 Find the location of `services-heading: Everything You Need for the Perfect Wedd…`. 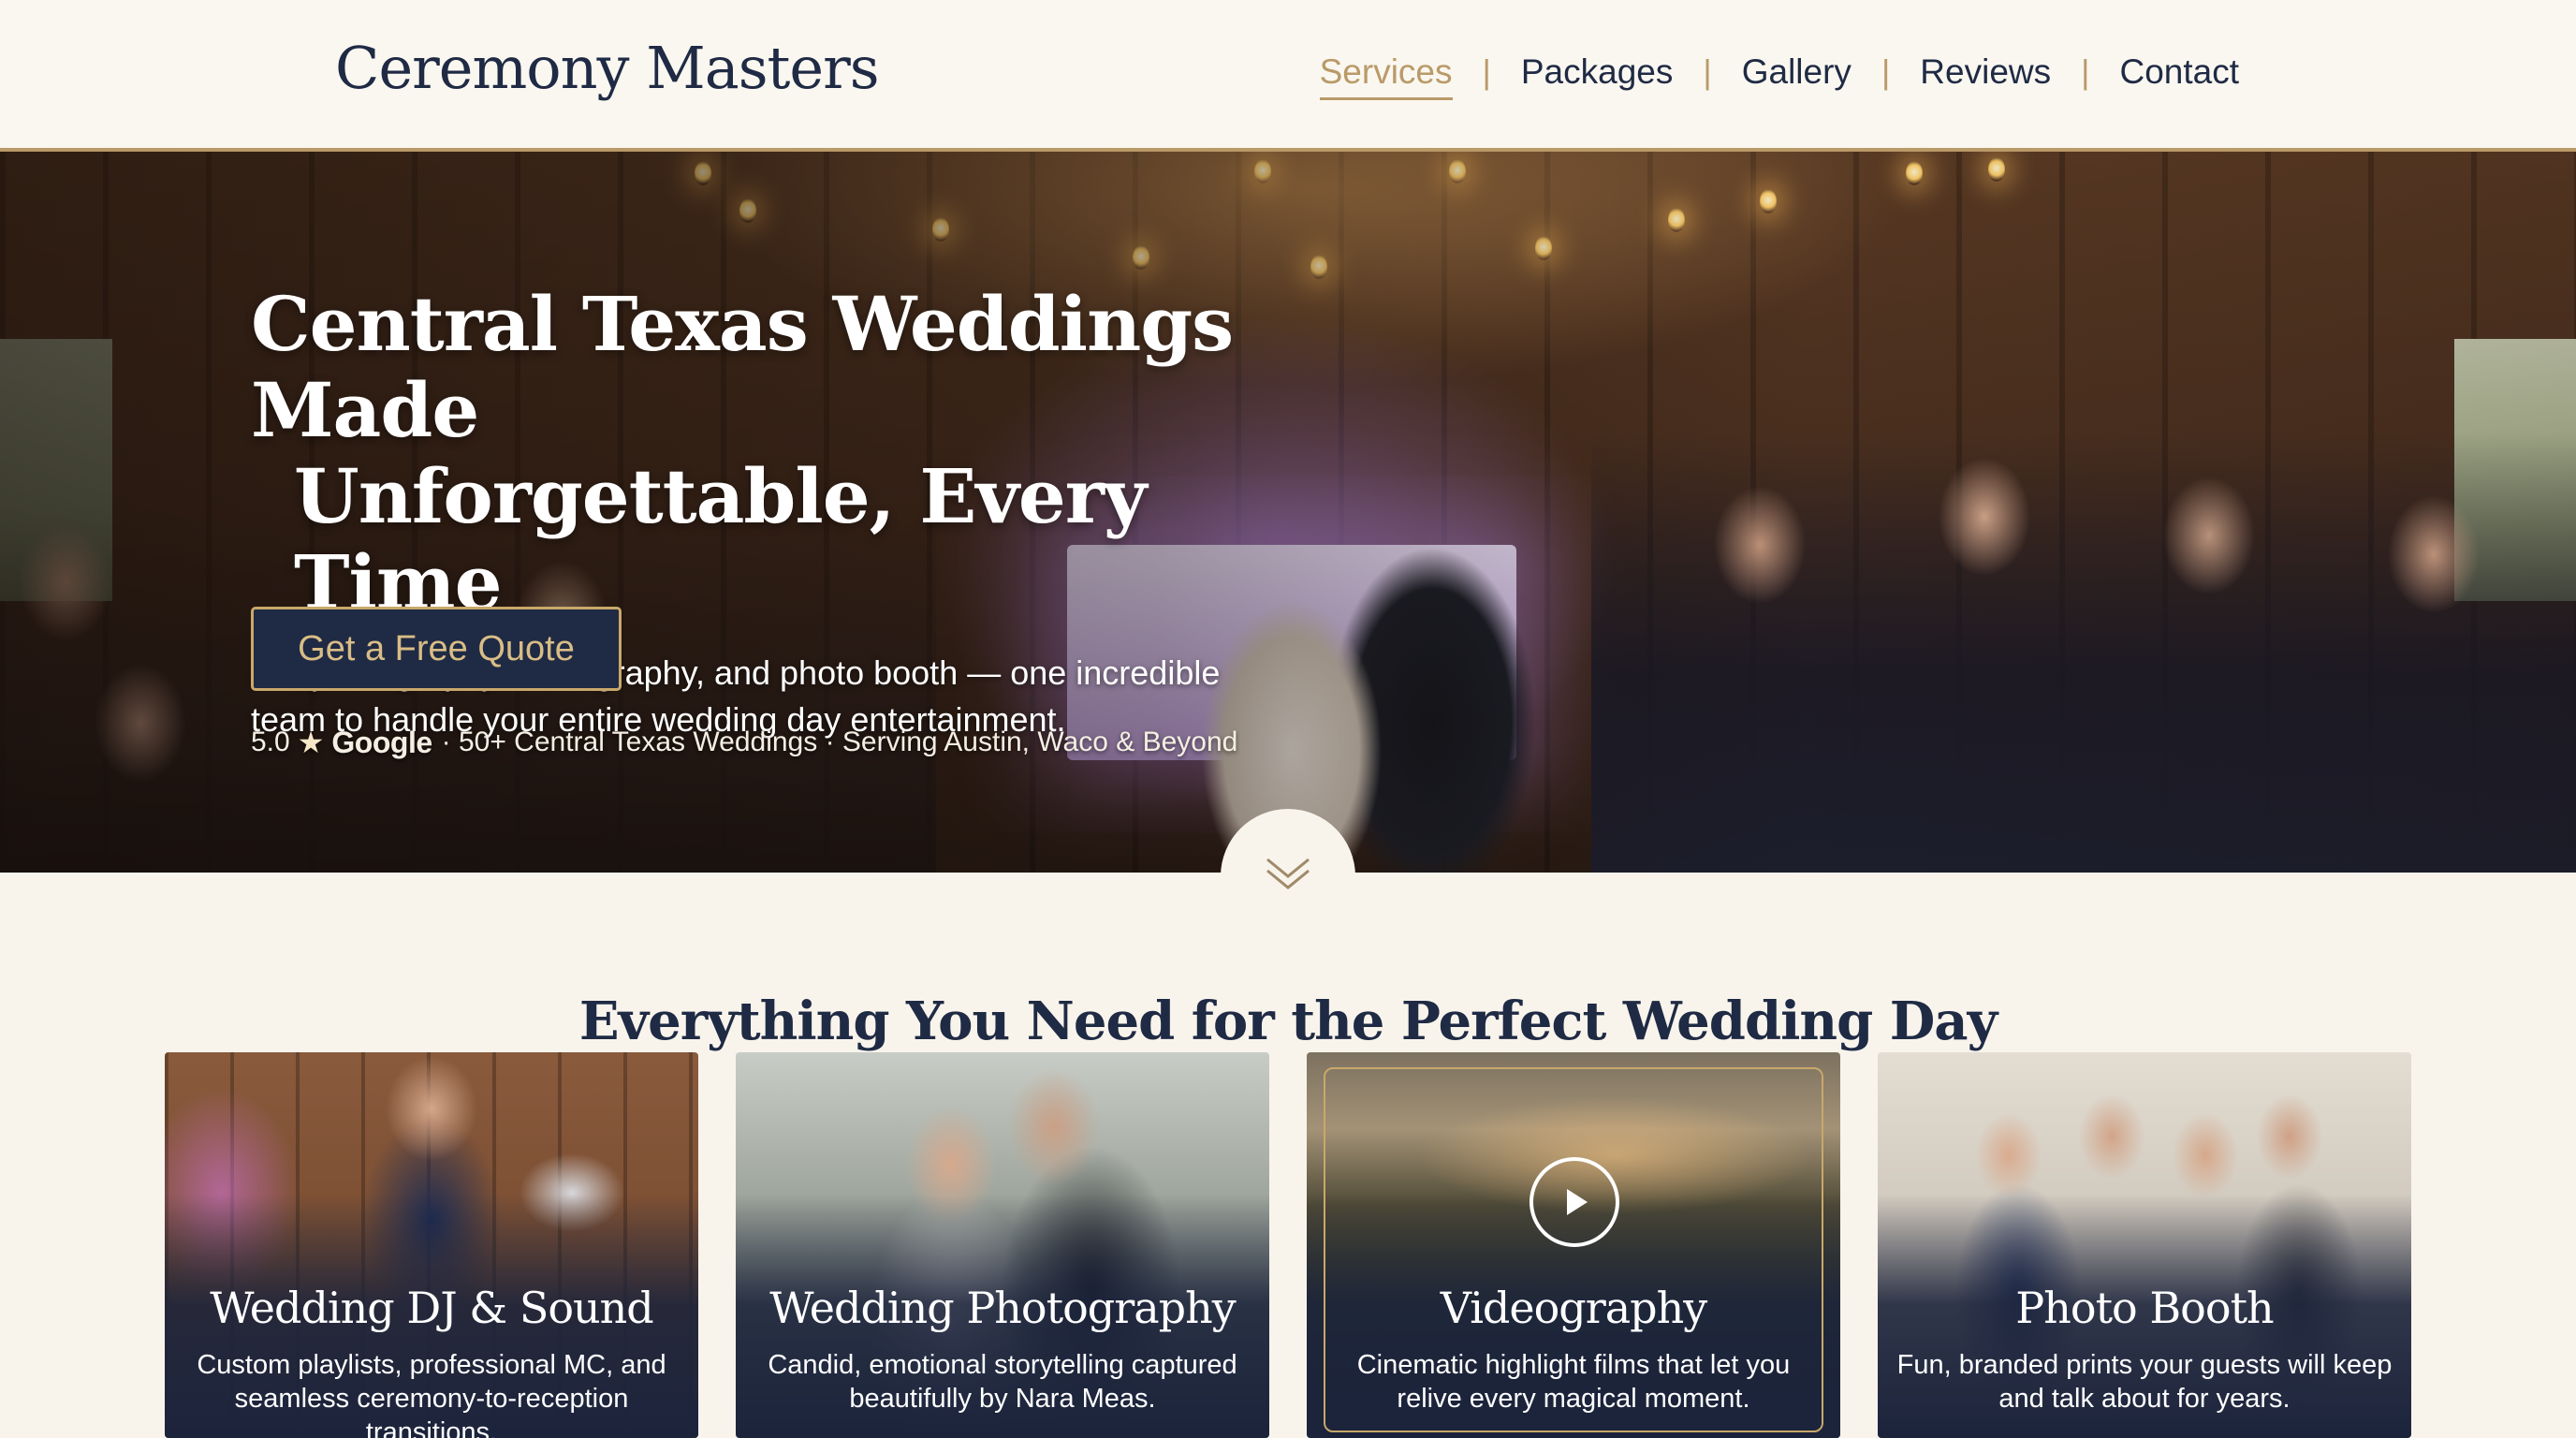

services-heading: Everything You Need for the Perfect Wedd… is located at coordinates (1288, 1022).